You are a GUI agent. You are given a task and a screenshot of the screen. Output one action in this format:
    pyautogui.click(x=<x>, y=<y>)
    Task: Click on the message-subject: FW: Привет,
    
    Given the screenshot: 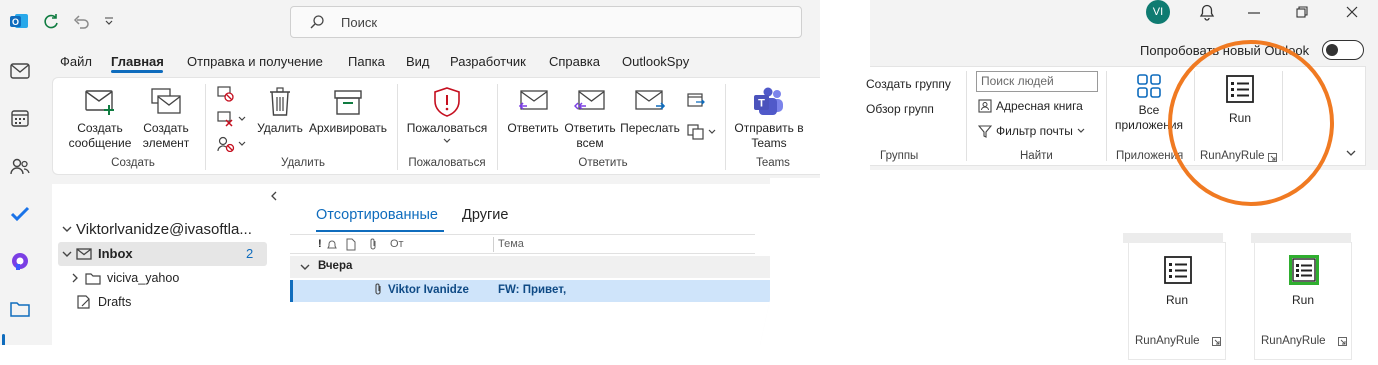 What is the action you would take?
    pyautogui.click(x=532, y=290)
    